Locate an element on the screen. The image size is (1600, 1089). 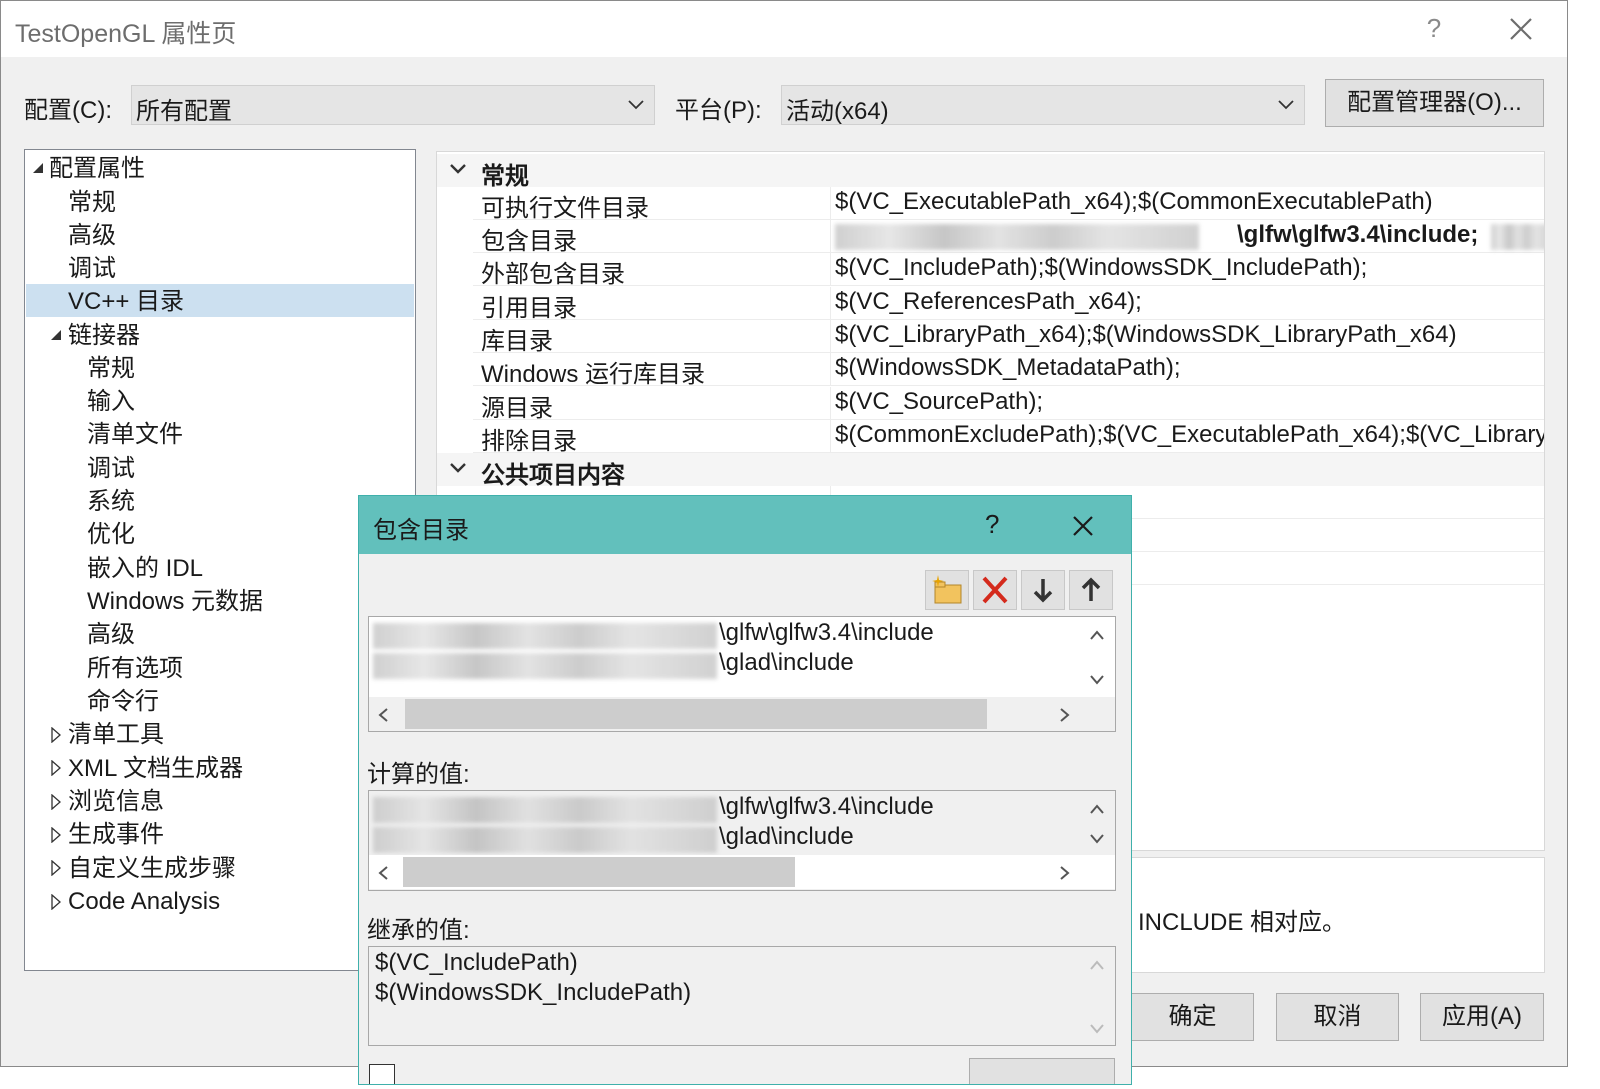
description-panel: INCLUDE 相对应。 is located at coordinates (1331, 915).